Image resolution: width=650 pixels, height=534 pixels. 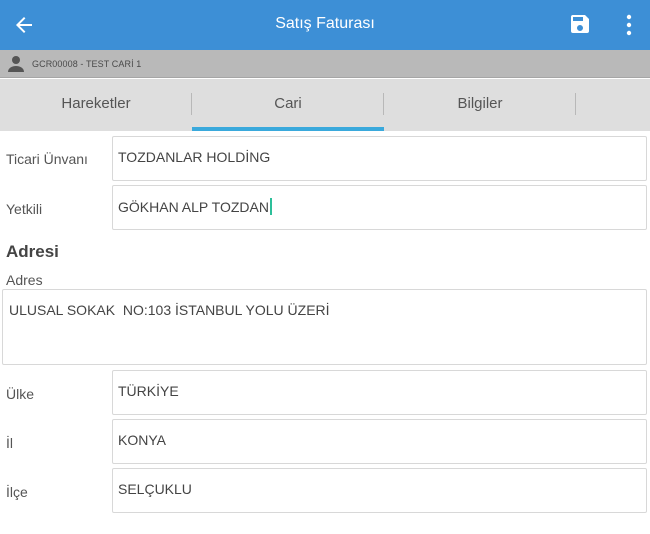 What do you see at coordinates (47, 159) in the screenshot?
I see `trade-name-label: Ticari Ünvanı` at bounding box center [47, 159].